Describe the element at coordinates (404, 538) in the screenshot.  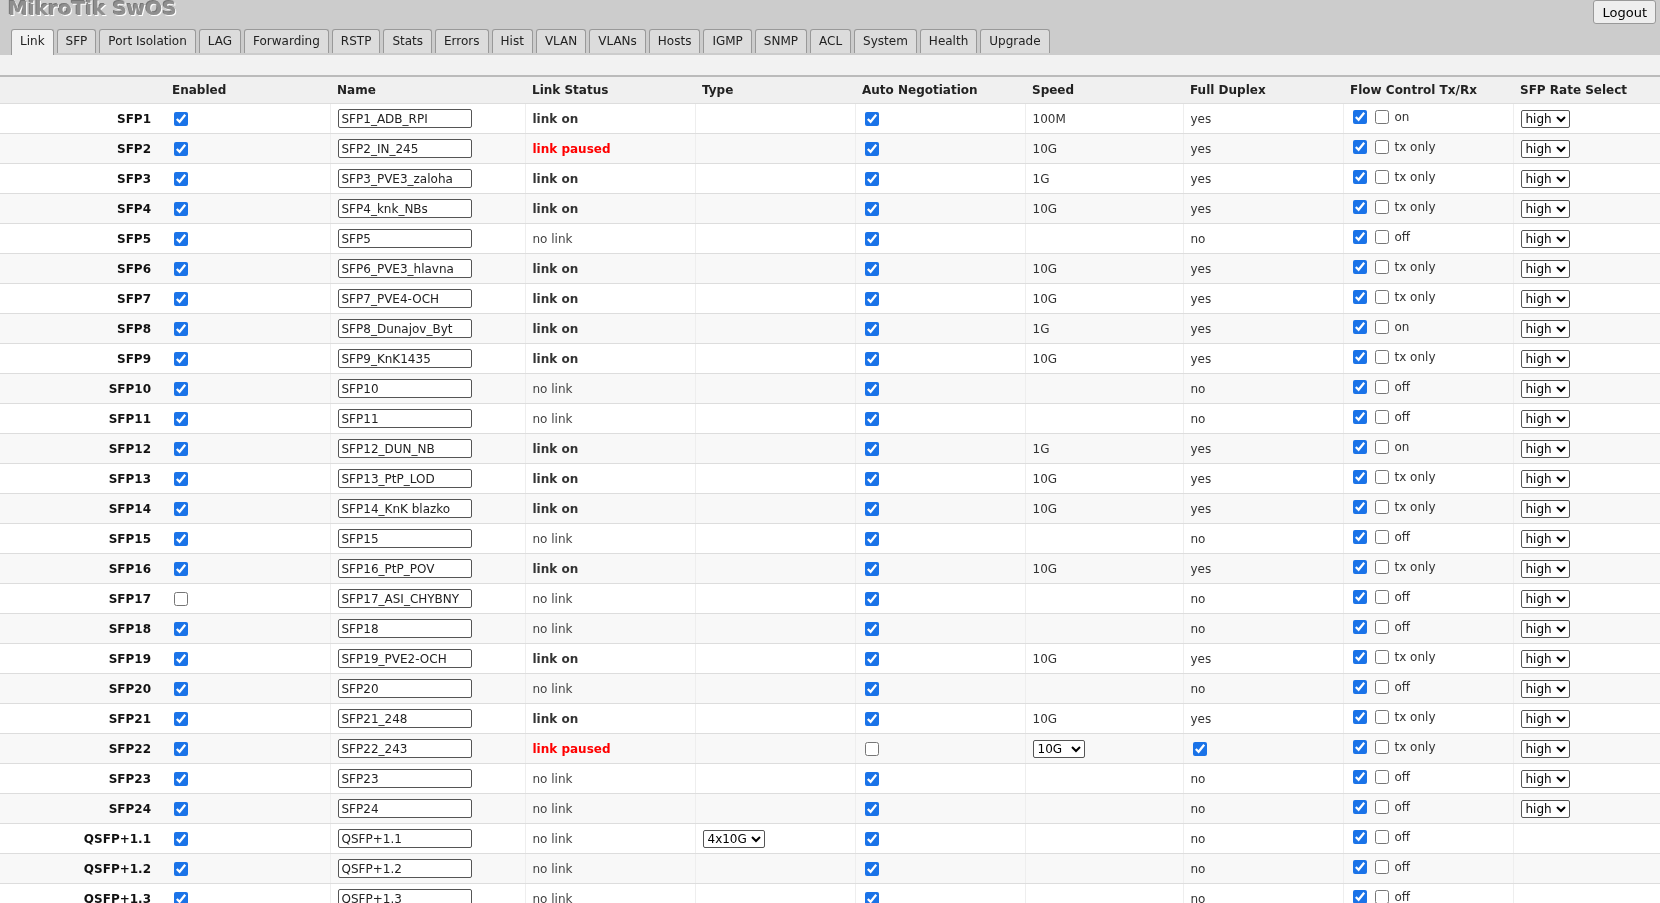
I see `name-field: SFP15` at that location.